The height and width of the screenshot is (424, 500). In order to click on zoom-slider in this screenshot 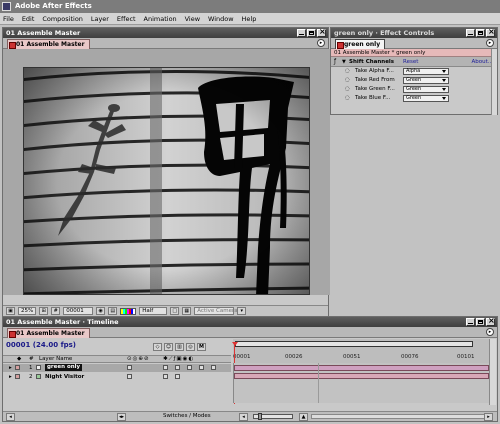, I will do `click(273, 416)`.